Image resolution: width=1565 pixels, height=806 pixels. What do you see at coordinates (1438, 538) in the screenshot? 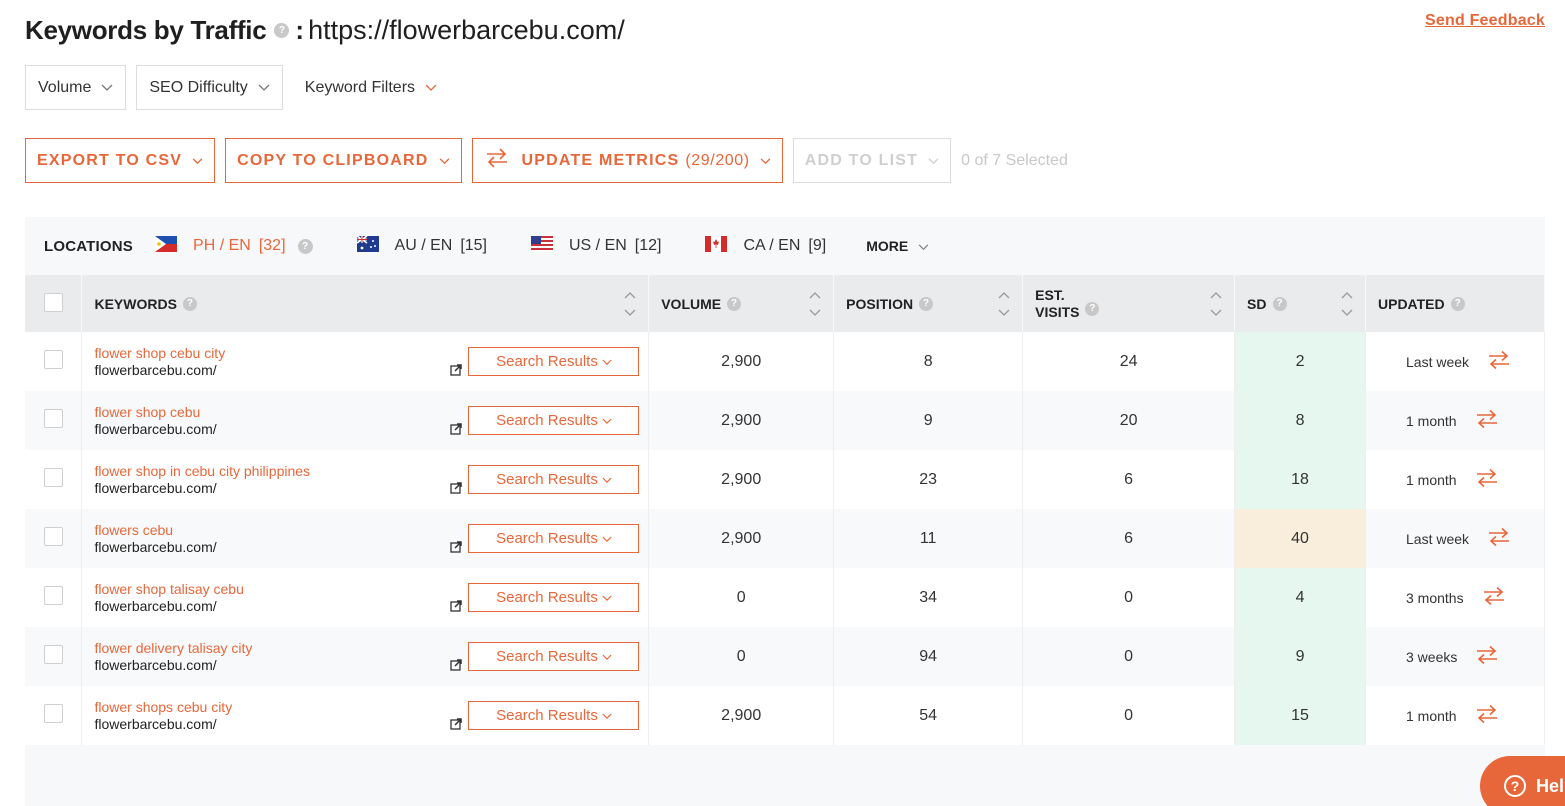
I see `updated-value: Last week` at bounding box center [1438, 538].